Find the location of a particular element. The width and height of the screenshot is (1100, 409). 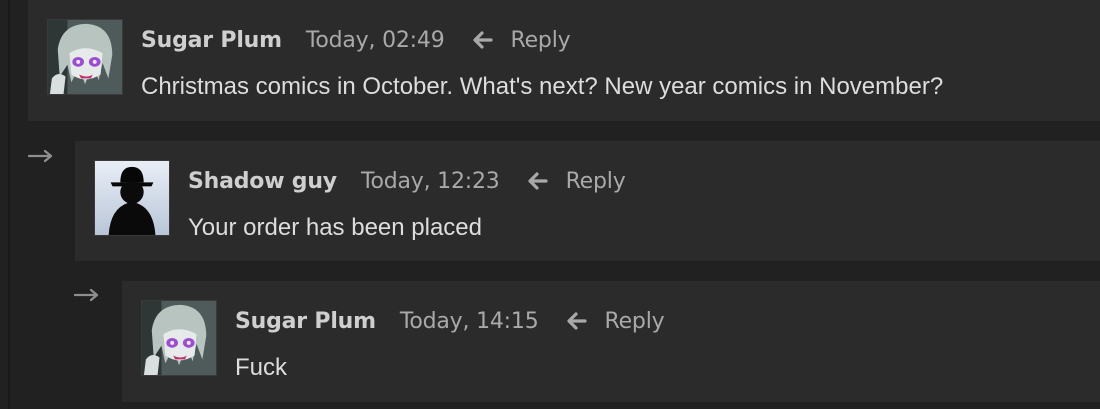

comment-time: Today, 02:49 is located at coordinates (375, 40).